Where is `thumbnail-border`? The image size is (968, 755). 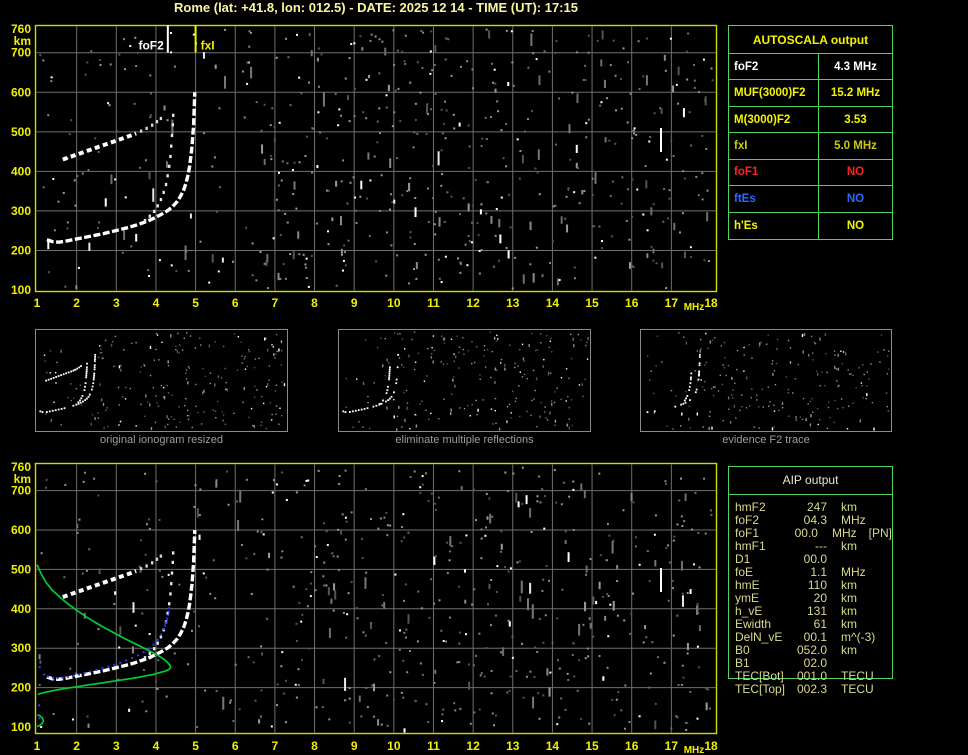 thumbnail-border is located at coordinates (766, 380).